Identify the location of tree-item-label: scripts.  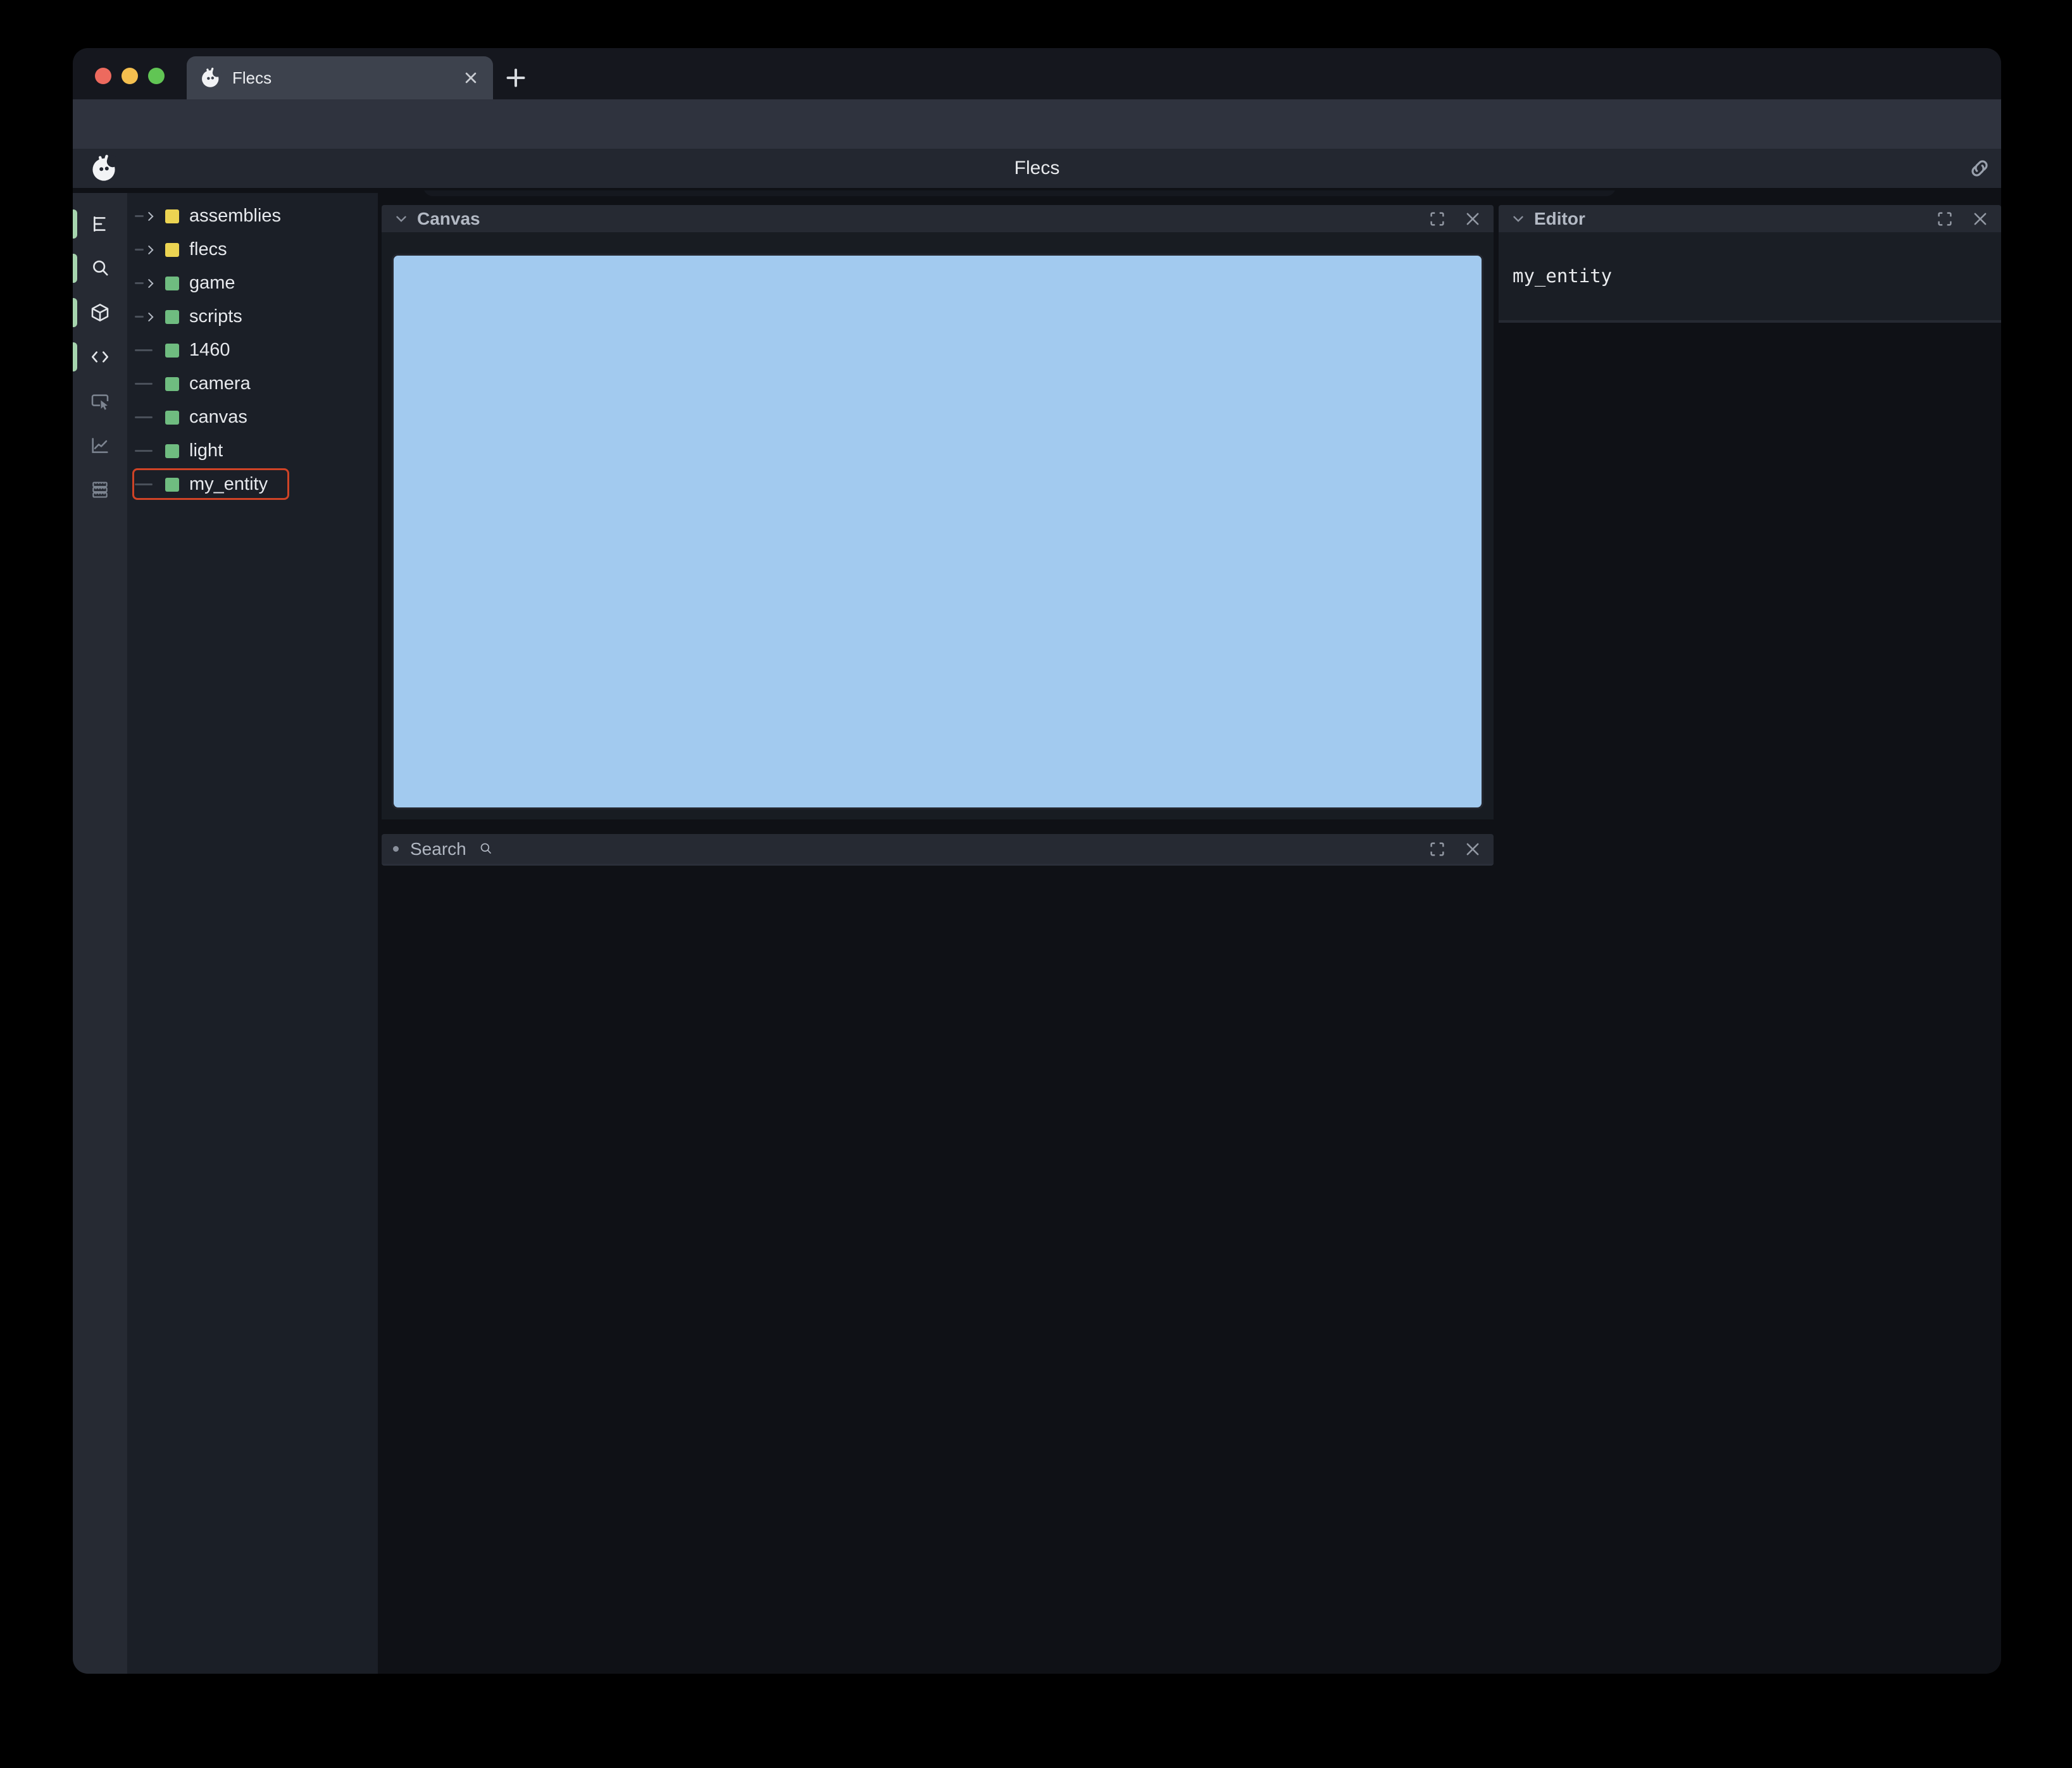
(215, 316).